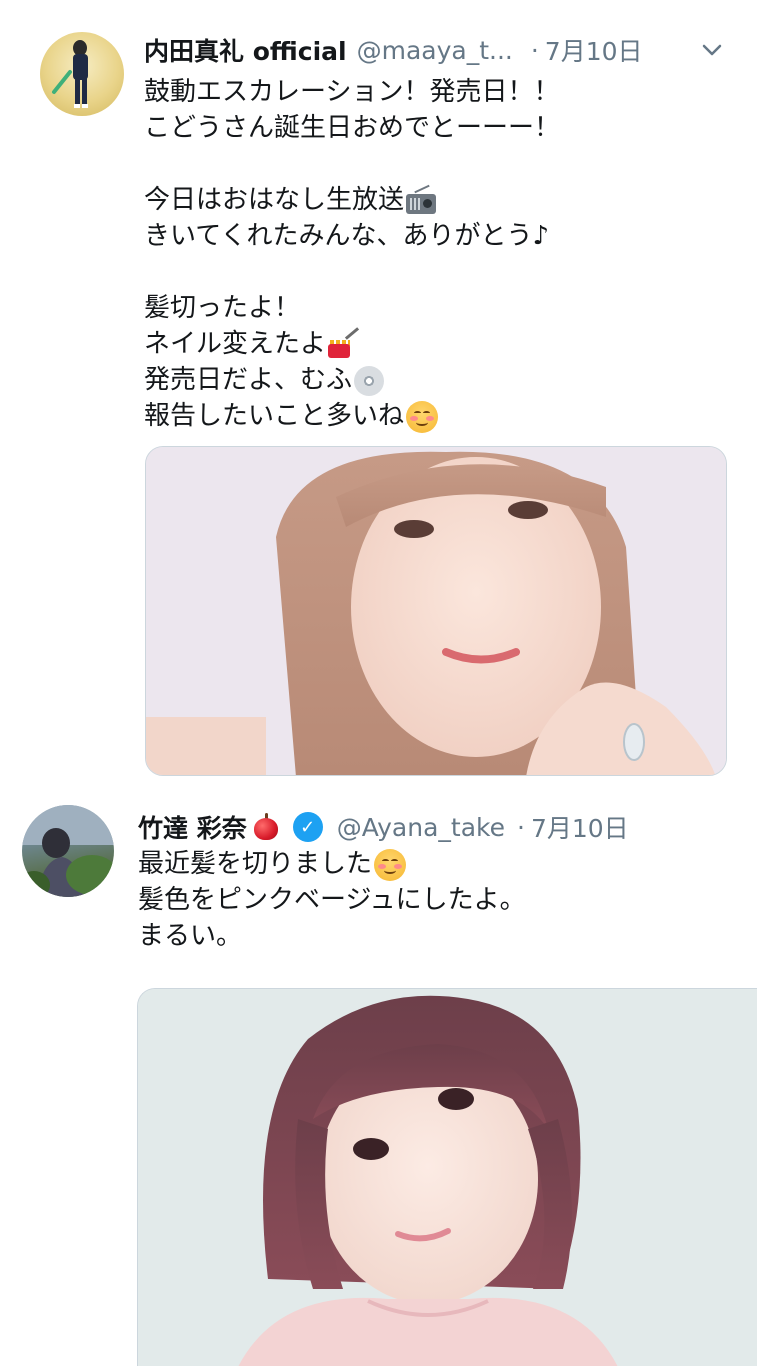  I want to click on tweet-line: 今日はおはなし生放送, so click(274, 200).